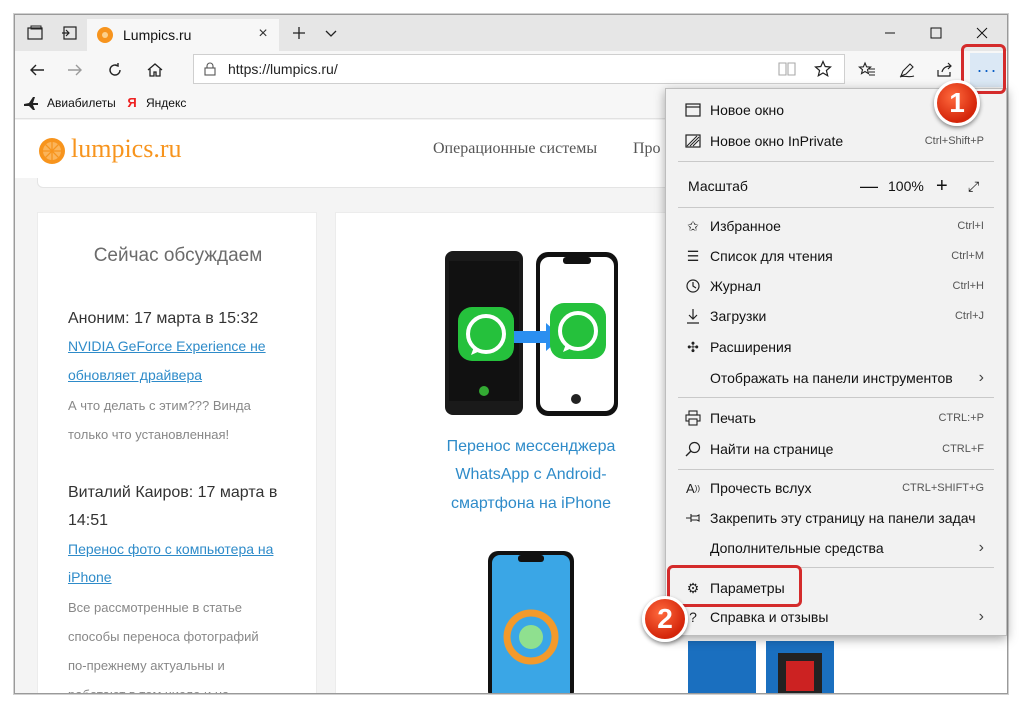  What do you see at coordinates (968, 286) in the screenshot?
I see `menu-shortcut: Ctrl+H` at bounding box center [968, 286].